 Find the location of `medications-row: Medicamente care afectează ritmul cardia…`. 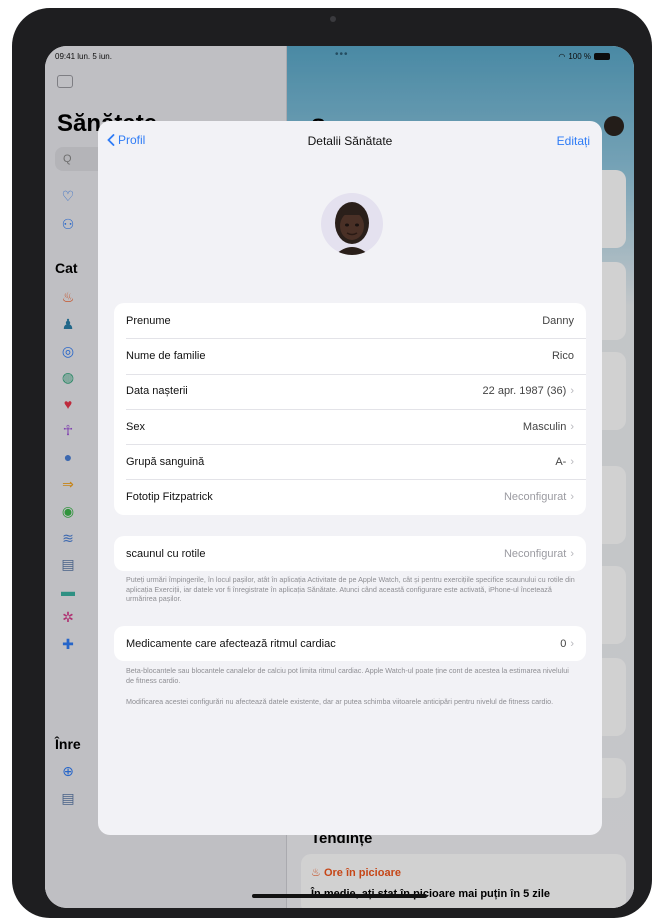

medications-row: Medicamente care afectează ritmul cardia… is located at coordinates (350, 643).